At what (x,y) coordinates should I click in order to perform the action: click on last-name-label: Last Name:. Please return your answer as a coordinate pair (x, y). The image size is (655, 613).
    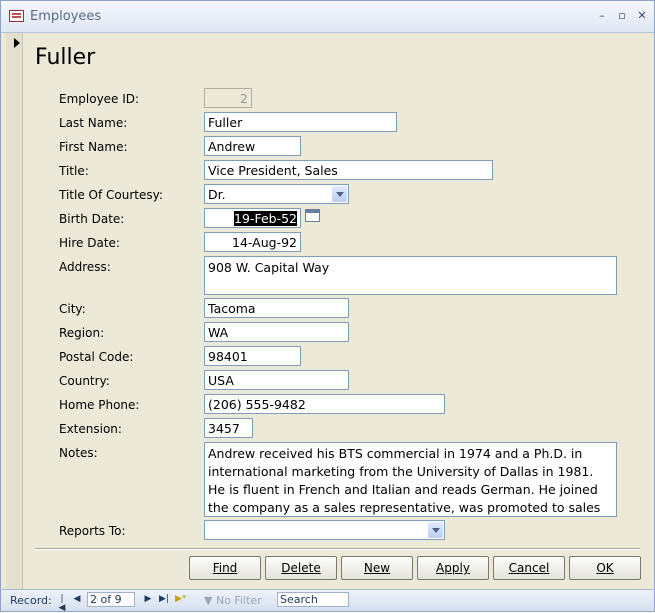
    Looking at the image, I should click on (93, 123).